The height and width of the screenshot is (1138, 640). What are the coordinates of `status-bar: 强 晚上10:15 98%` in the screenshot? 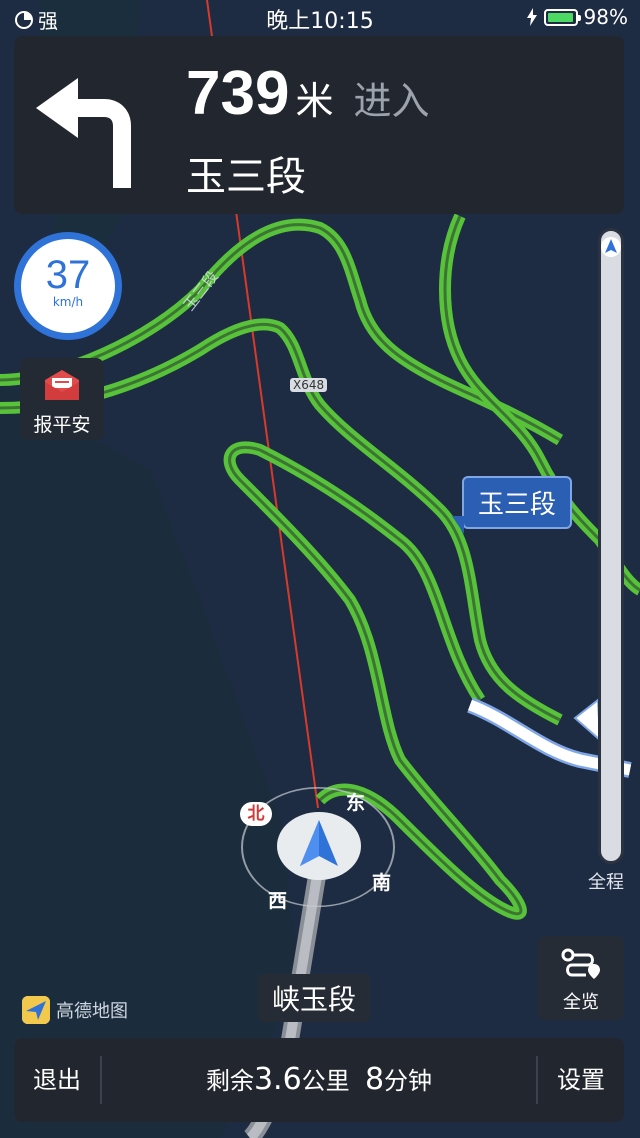 It's located at (320, 17).